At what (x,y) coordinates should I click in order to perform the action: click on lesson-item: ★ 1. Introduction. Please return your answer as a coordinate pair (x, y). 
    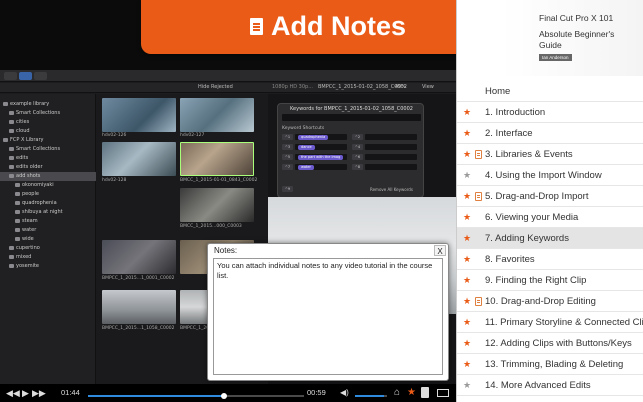
    Looking at the image, I should click on (550, 112).